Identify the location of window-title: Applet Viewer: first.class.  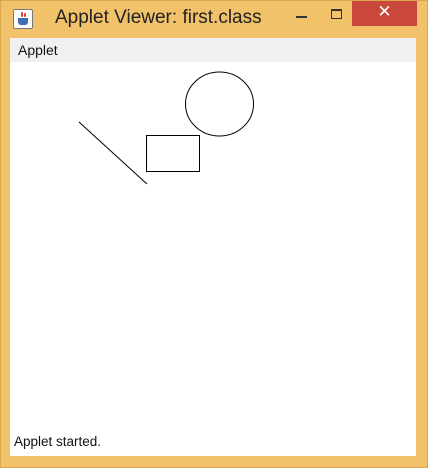
(158, 17).